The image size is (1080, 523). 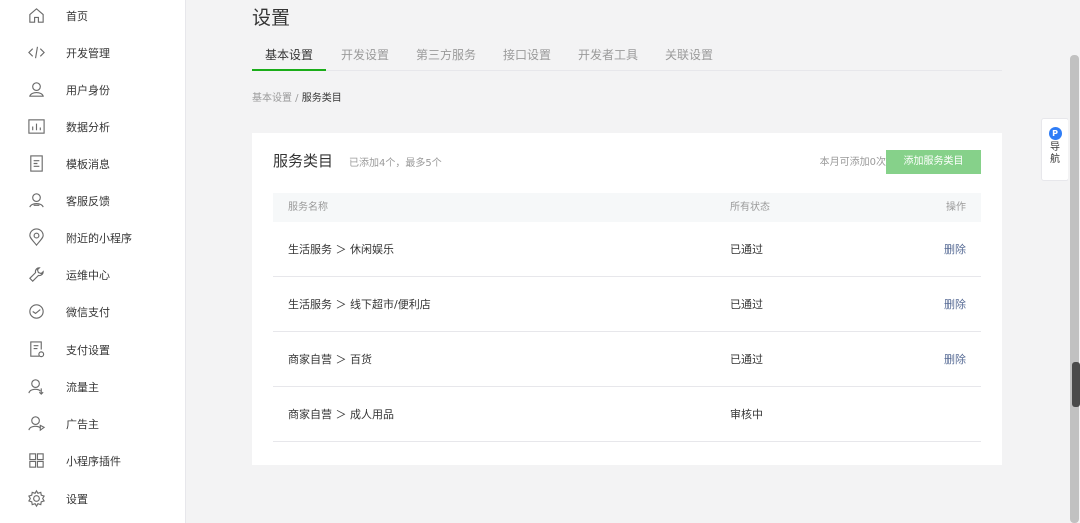 I want to click on chart-icon, so click(x=36, y=127).